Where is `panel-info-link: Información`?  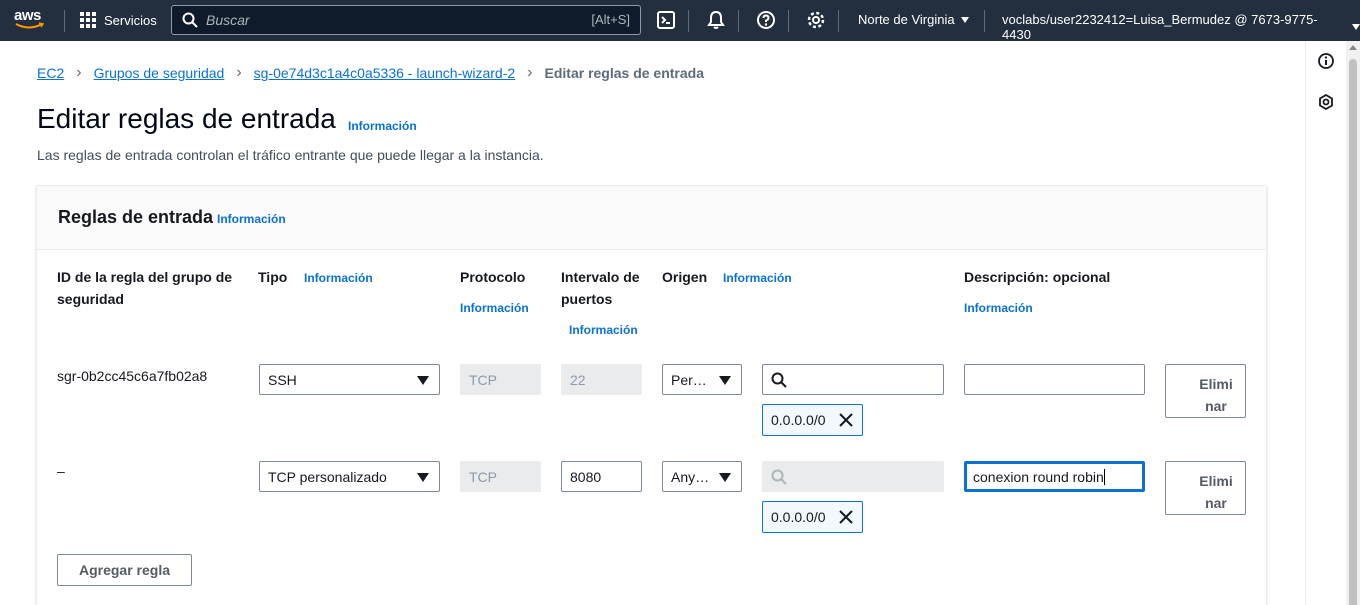
panel-info-link: Información is located at coordinates (251, 219).